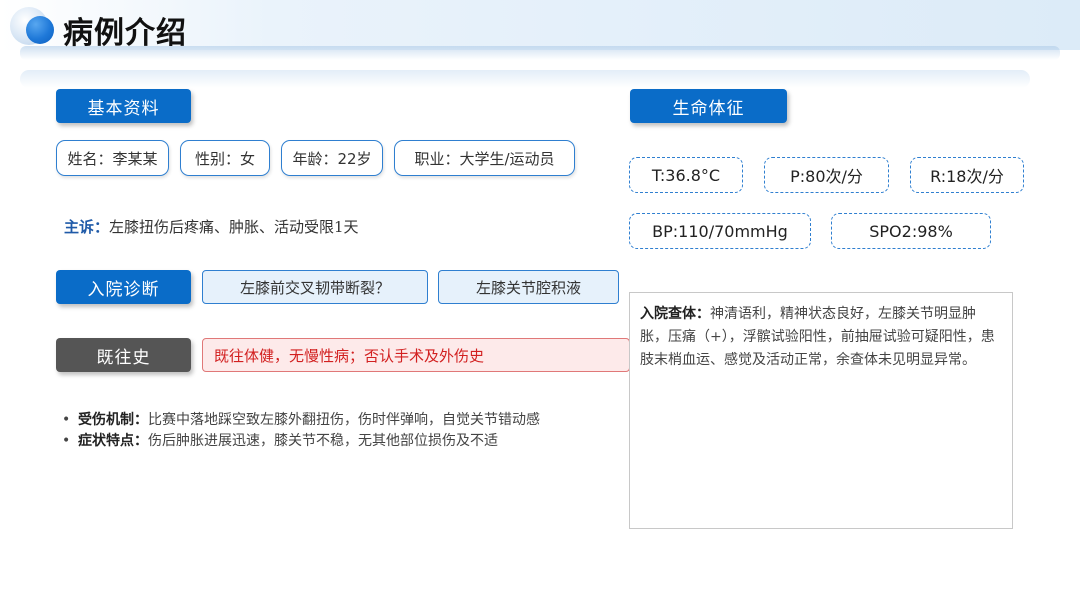 Image resolution: width=1080 pixels, height=608 pixels. Describe the element at coordinates (123, 287) in the screenshot. I see `admission-diagnosis-tag: 入院诊断` at that location.